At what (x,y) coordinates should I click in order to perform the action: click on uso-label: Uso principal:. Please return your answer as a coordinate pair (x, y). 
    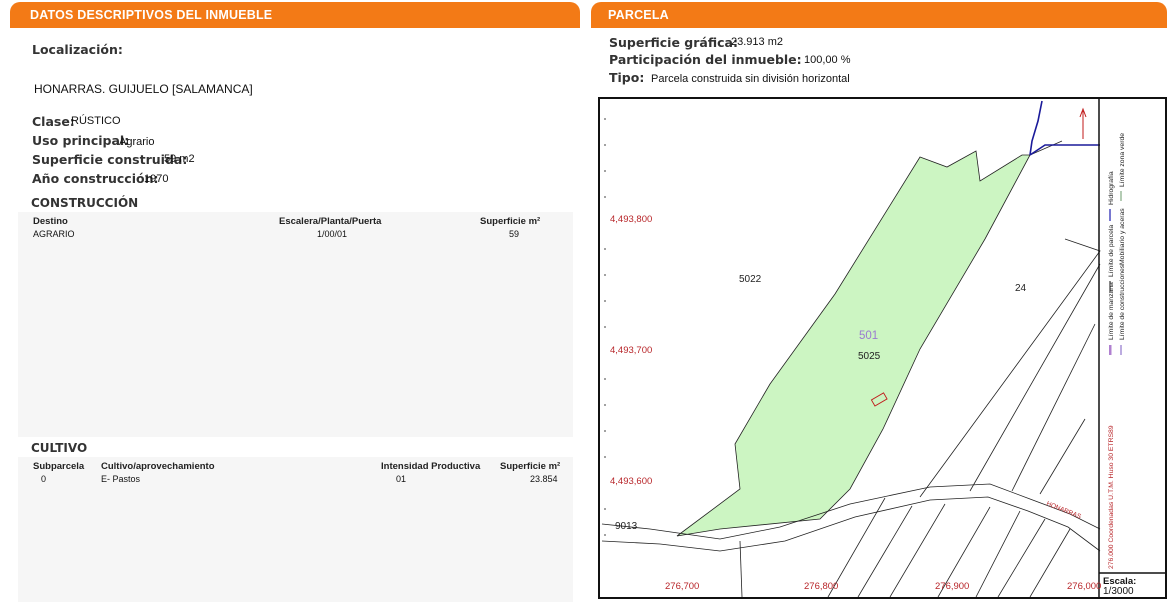
    Looking at the image, I should click on (81, 140).